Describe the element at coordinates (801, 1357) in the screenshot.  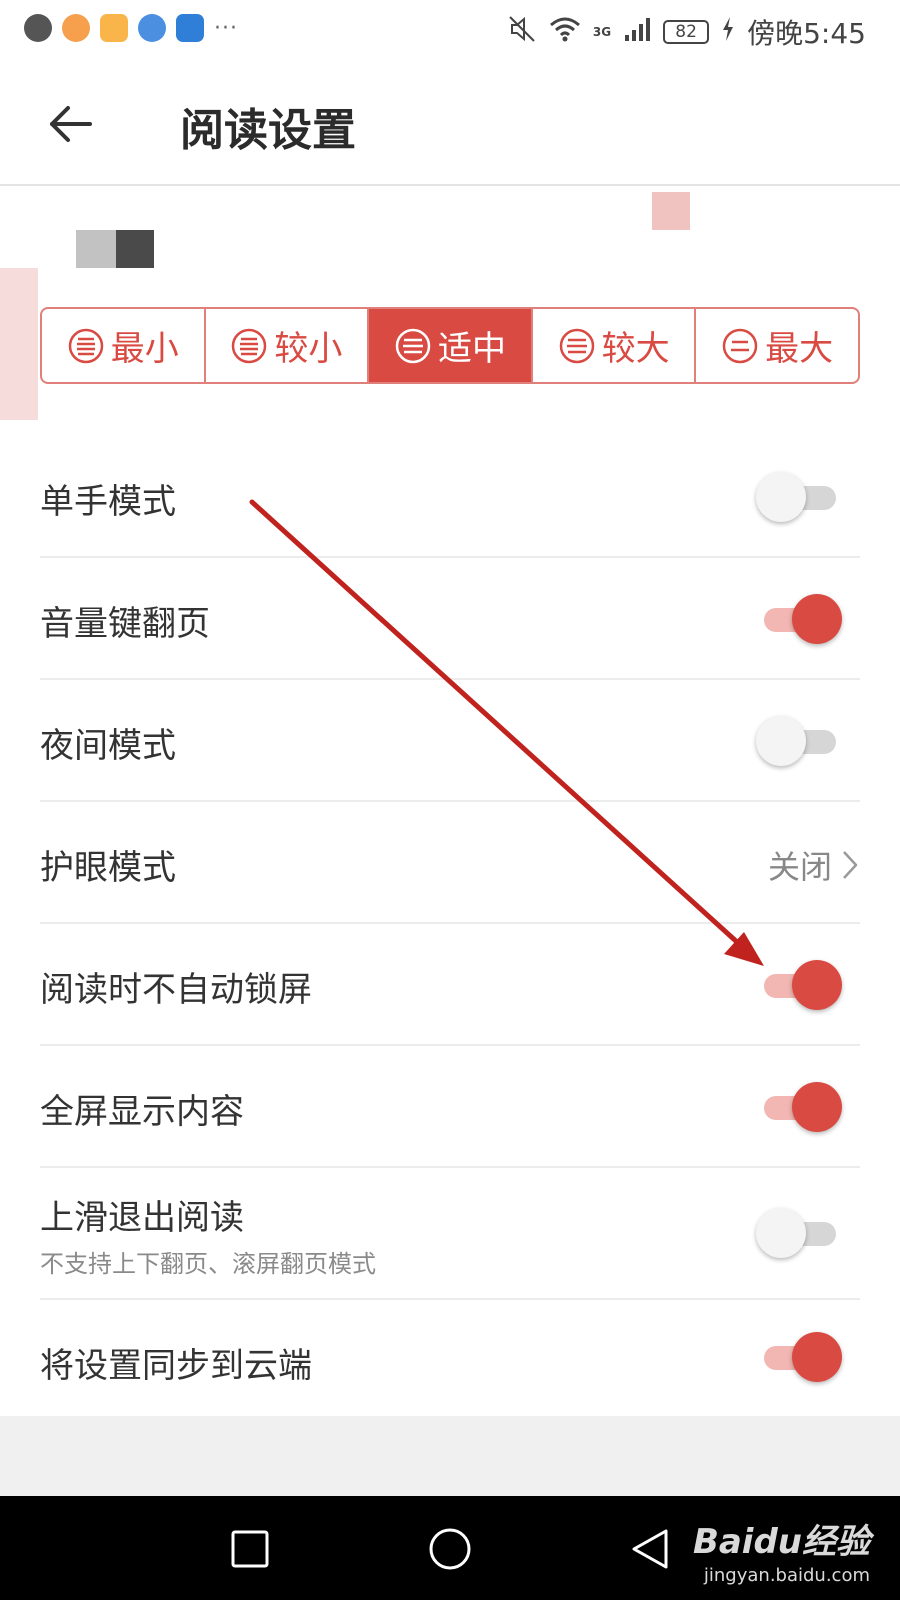
I see `cloud-sync-toggle` at that location.